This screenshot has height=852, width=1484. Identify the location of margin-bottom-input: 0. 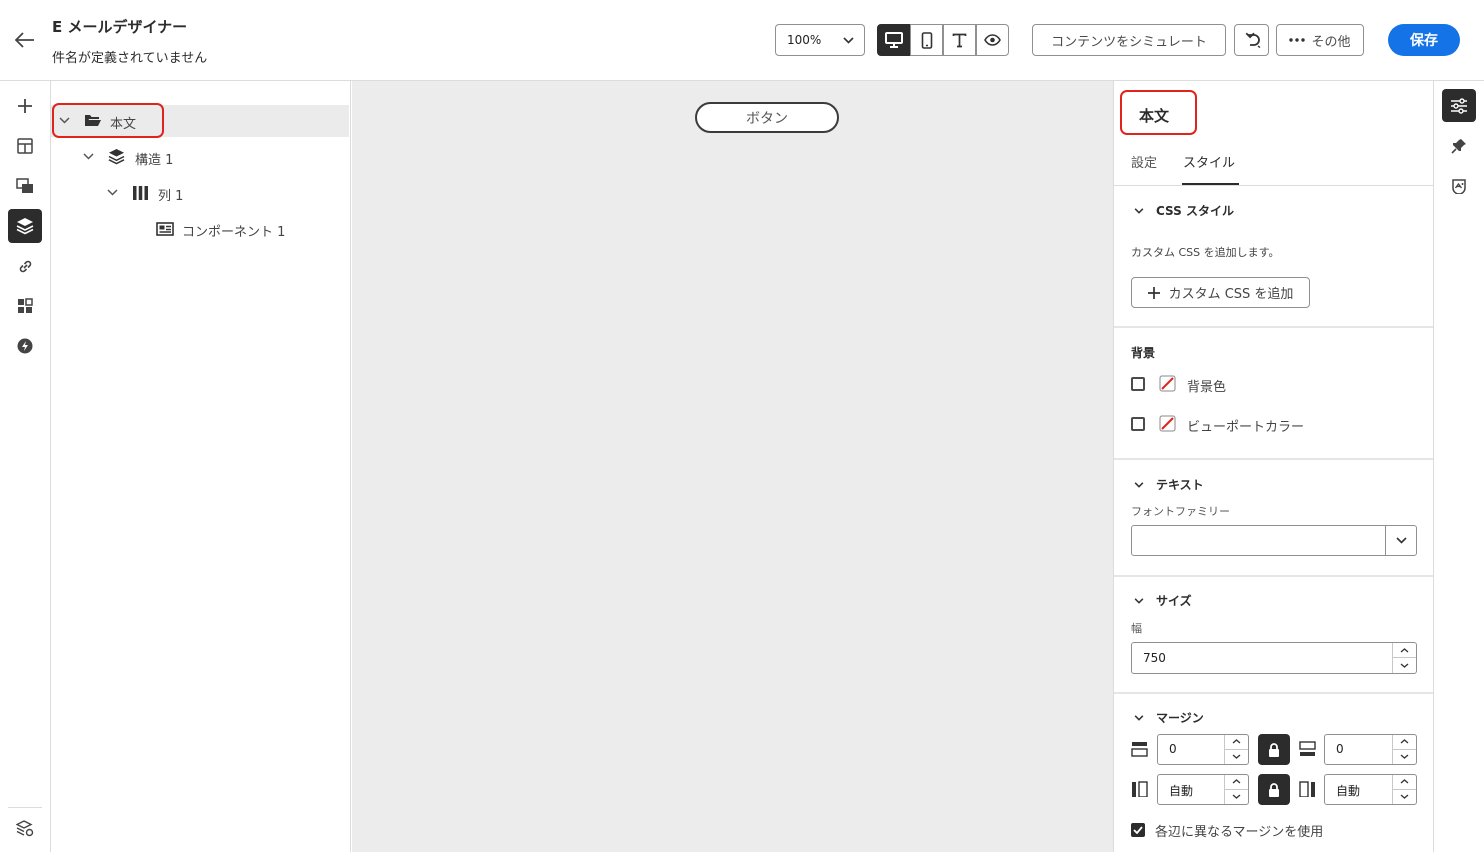
(1370, 749).